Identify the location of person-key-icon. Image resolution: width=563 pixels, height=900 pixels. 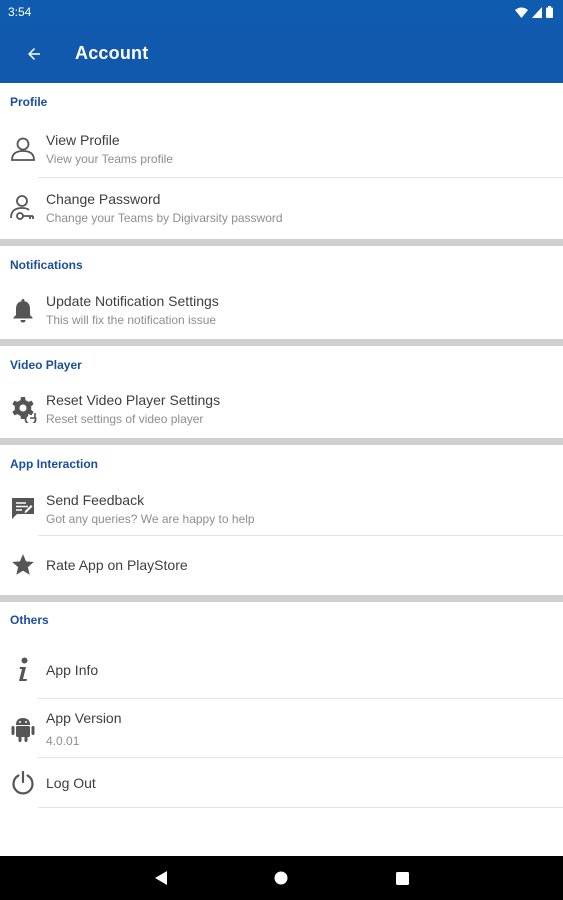
(23, 207).